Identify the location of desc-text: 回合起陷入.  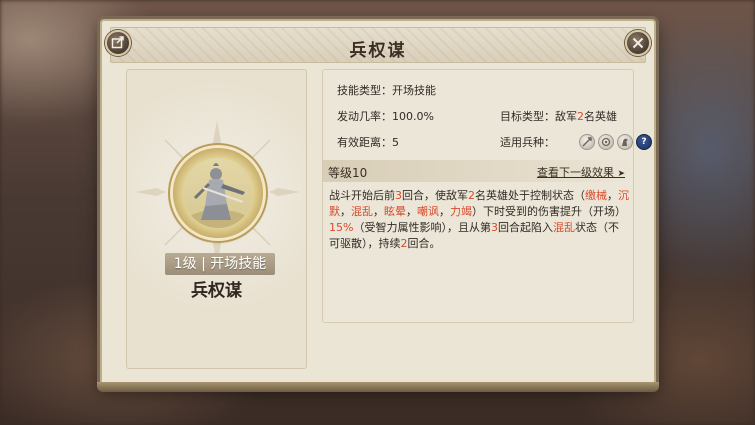
(525, 227).